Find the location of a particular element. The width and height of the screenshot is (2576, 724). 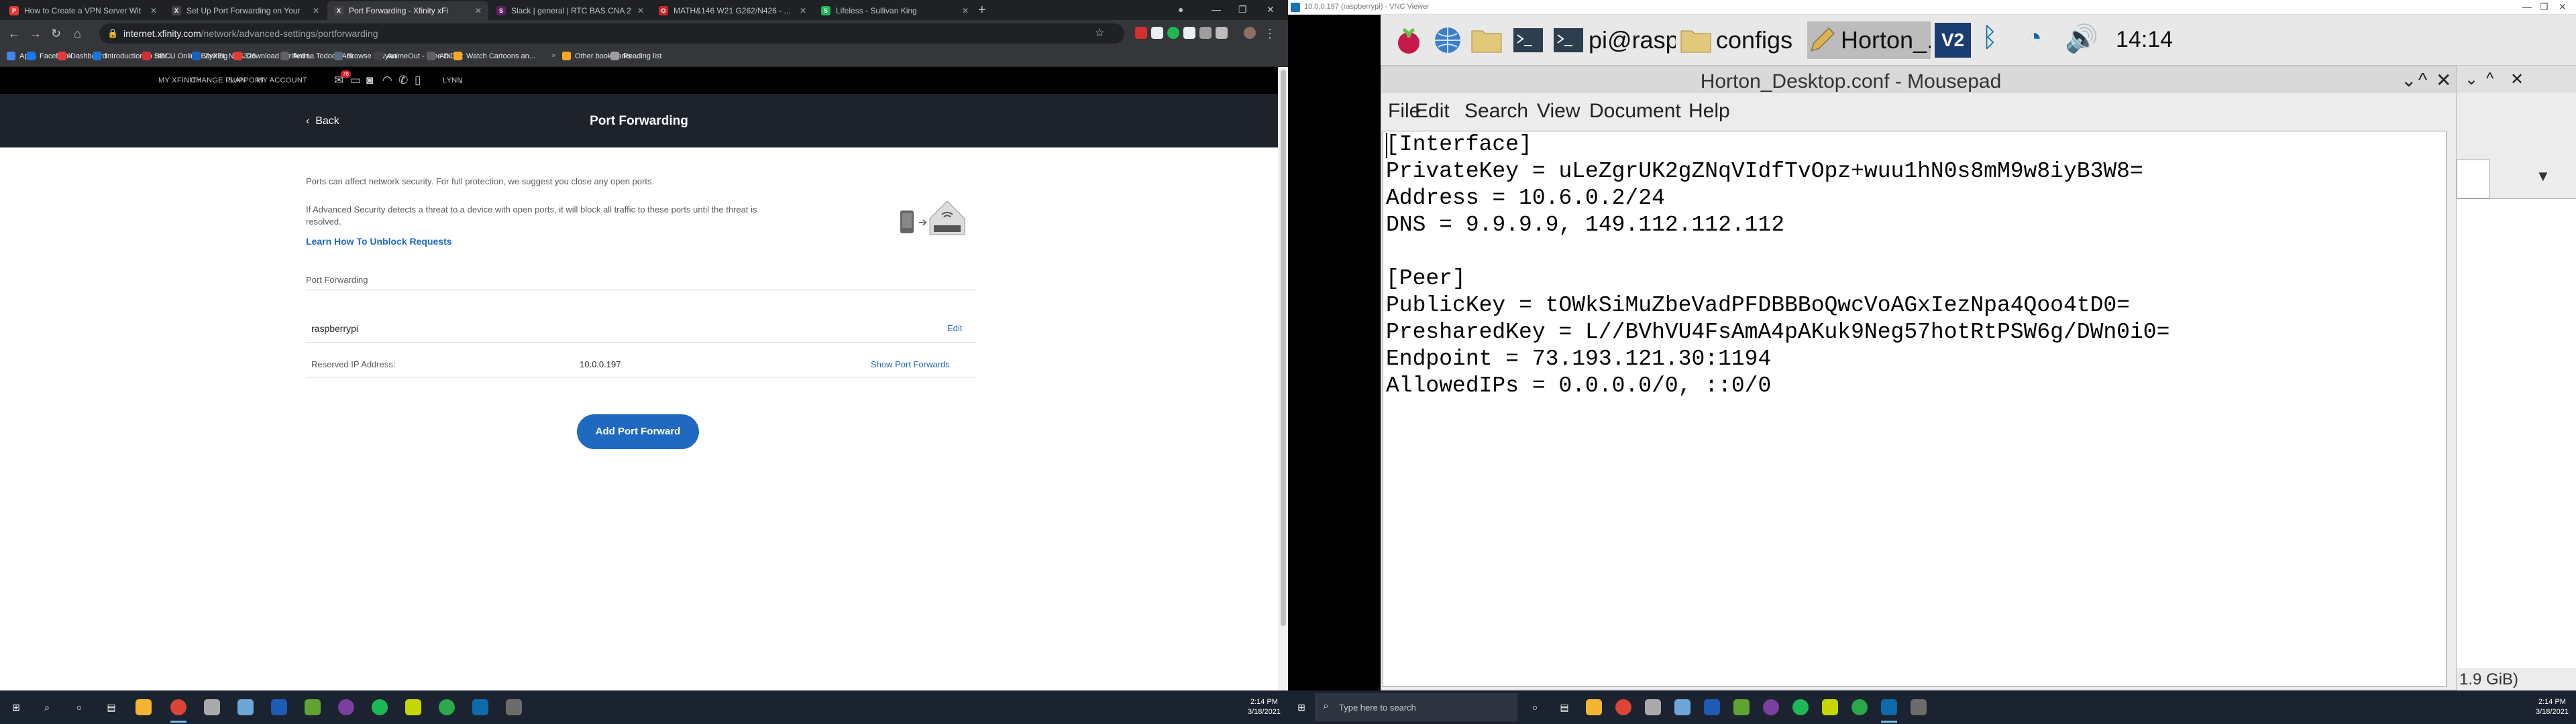

bluetooth-icon: ᛒ is located at coordinates (1990, 38).